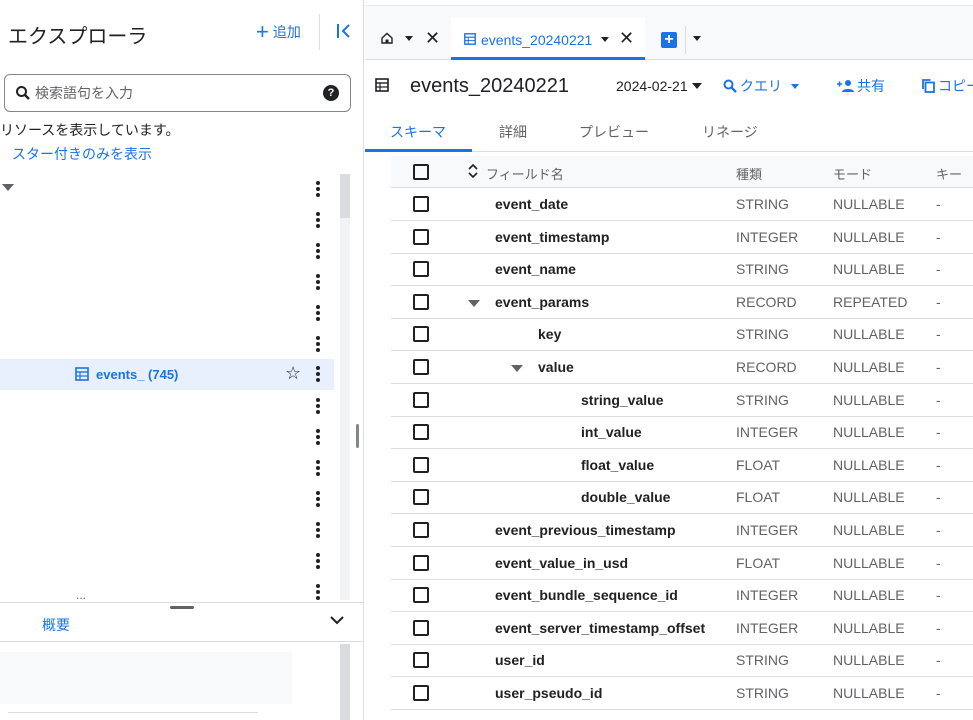 This screenshot has width=973, height=720. What do you see at coordinates (682, 530) in the screenshot?
I see `schema-row: event_previous_timestamp INTEGER NULLABLE -` at bounding box center [682, 530].